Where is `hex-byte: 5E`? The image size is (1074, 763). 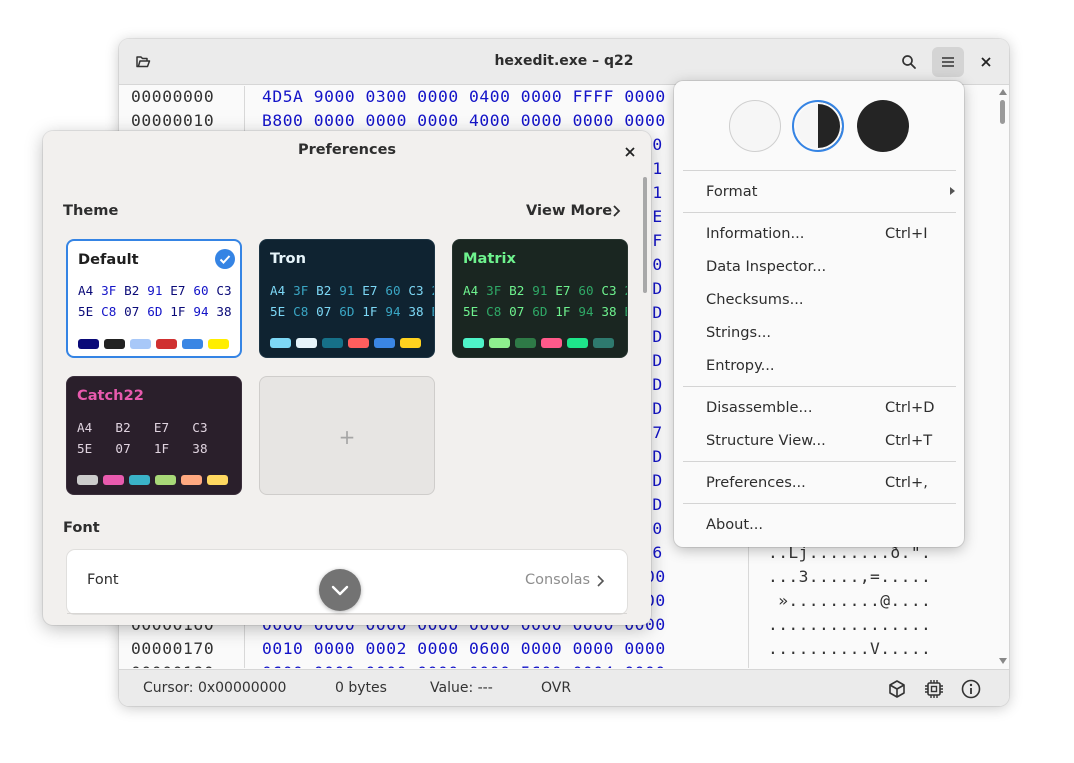 hex-byte: 5E is located at coordinates (278, 311).